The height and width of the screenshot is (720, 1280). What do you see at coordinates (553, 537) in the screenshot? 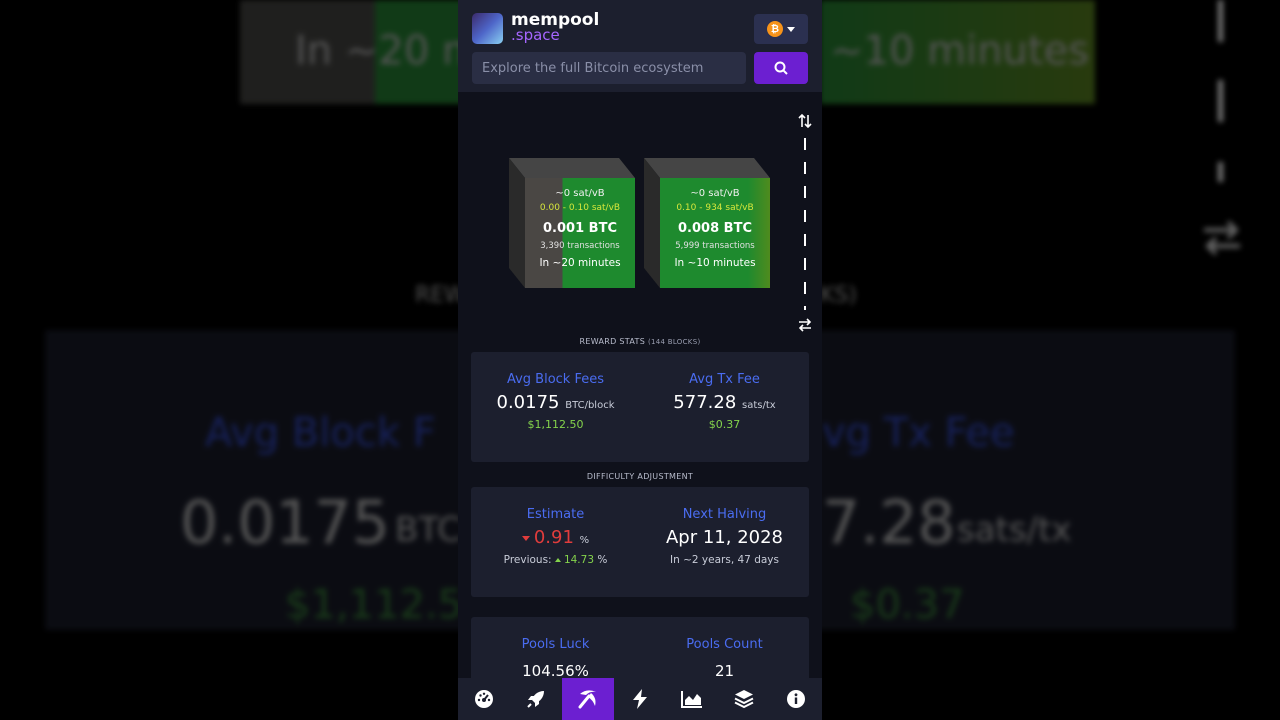
I see `estimate-value: 0.91` at bounding box center [553, 537].